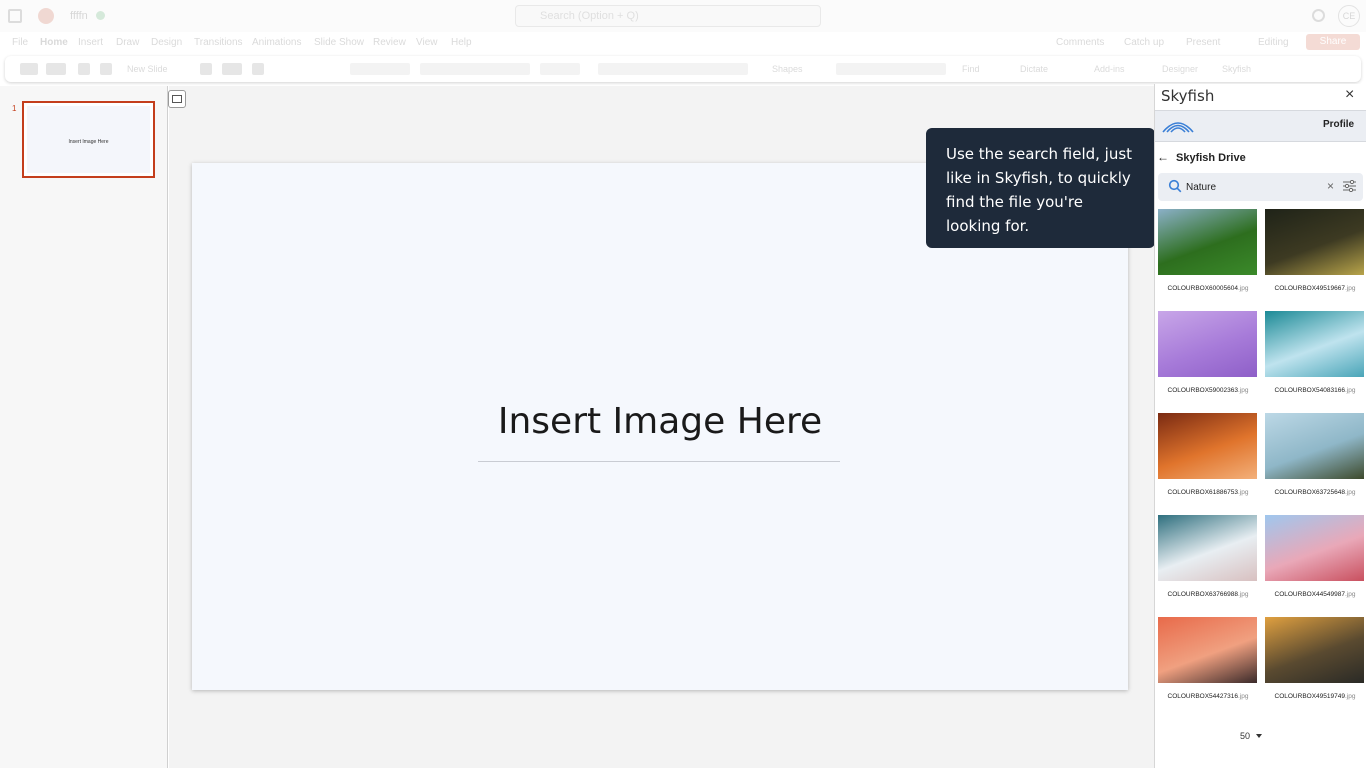  What do you see at coordinates (1330, 186) in the screenshot?
I see `clear-search-icon: ×` at bounding box center [1330, 186].